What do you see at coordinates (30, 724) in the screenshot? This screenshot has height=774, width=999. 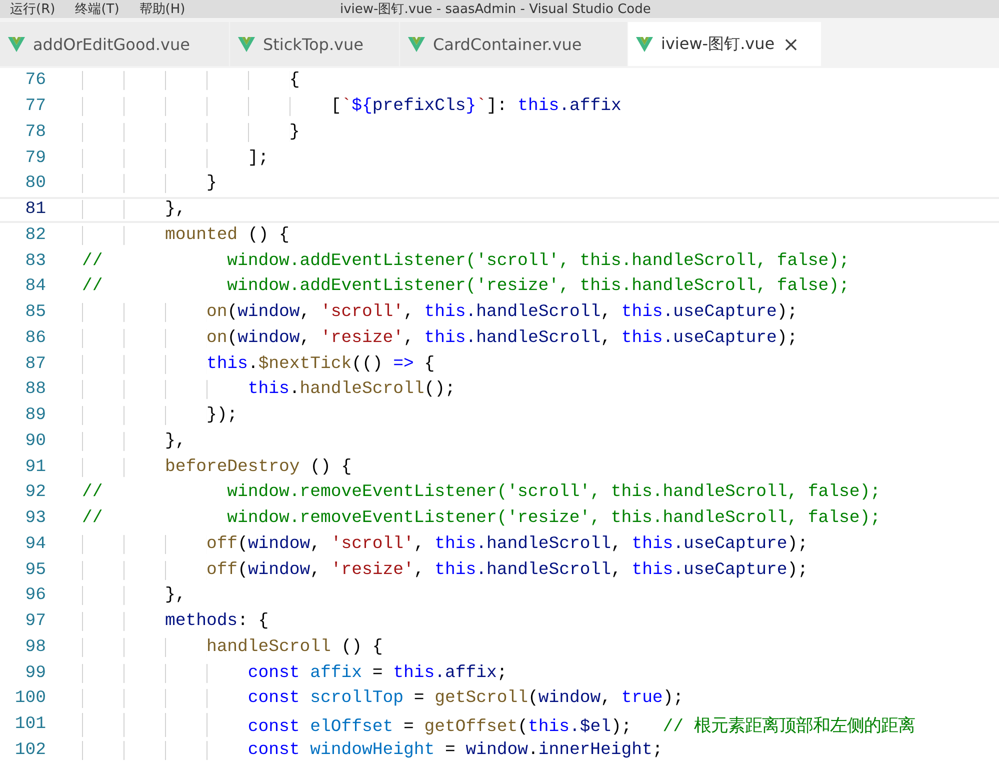 I see `line-number: 101` at bounding box center [30, 724].